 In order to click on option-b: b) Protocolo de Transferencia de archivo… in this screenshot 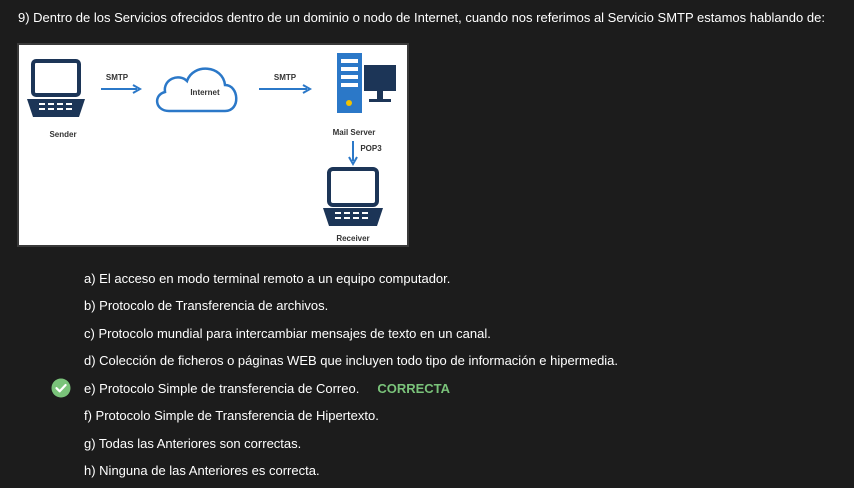, I will do `click(206, 305)`.